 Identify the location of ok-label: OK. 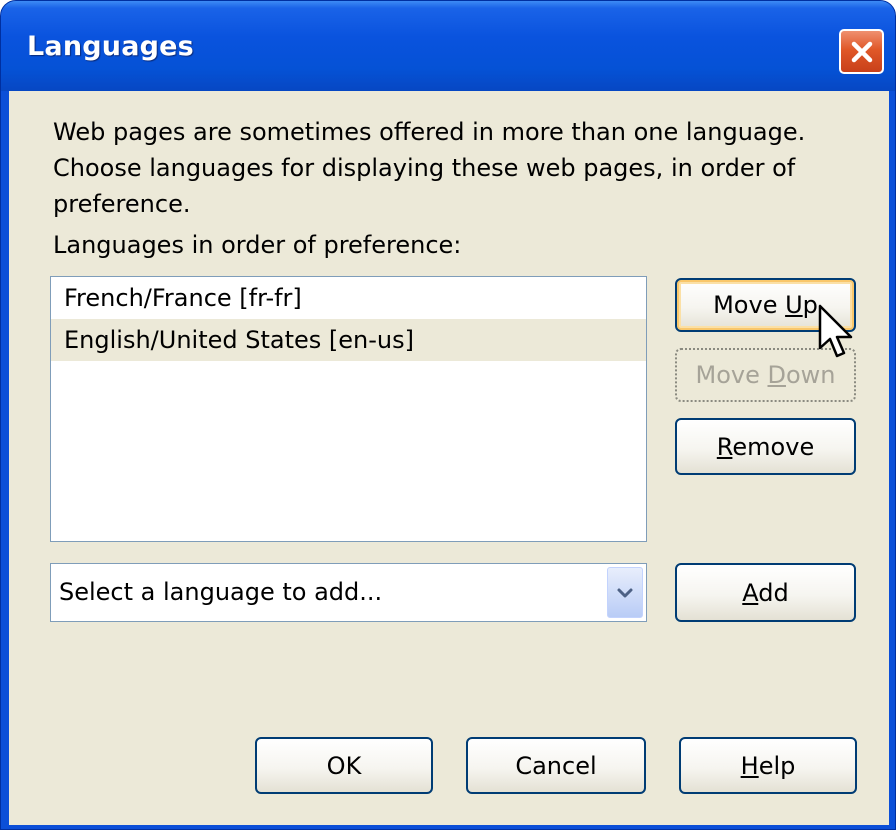
(344, 765).